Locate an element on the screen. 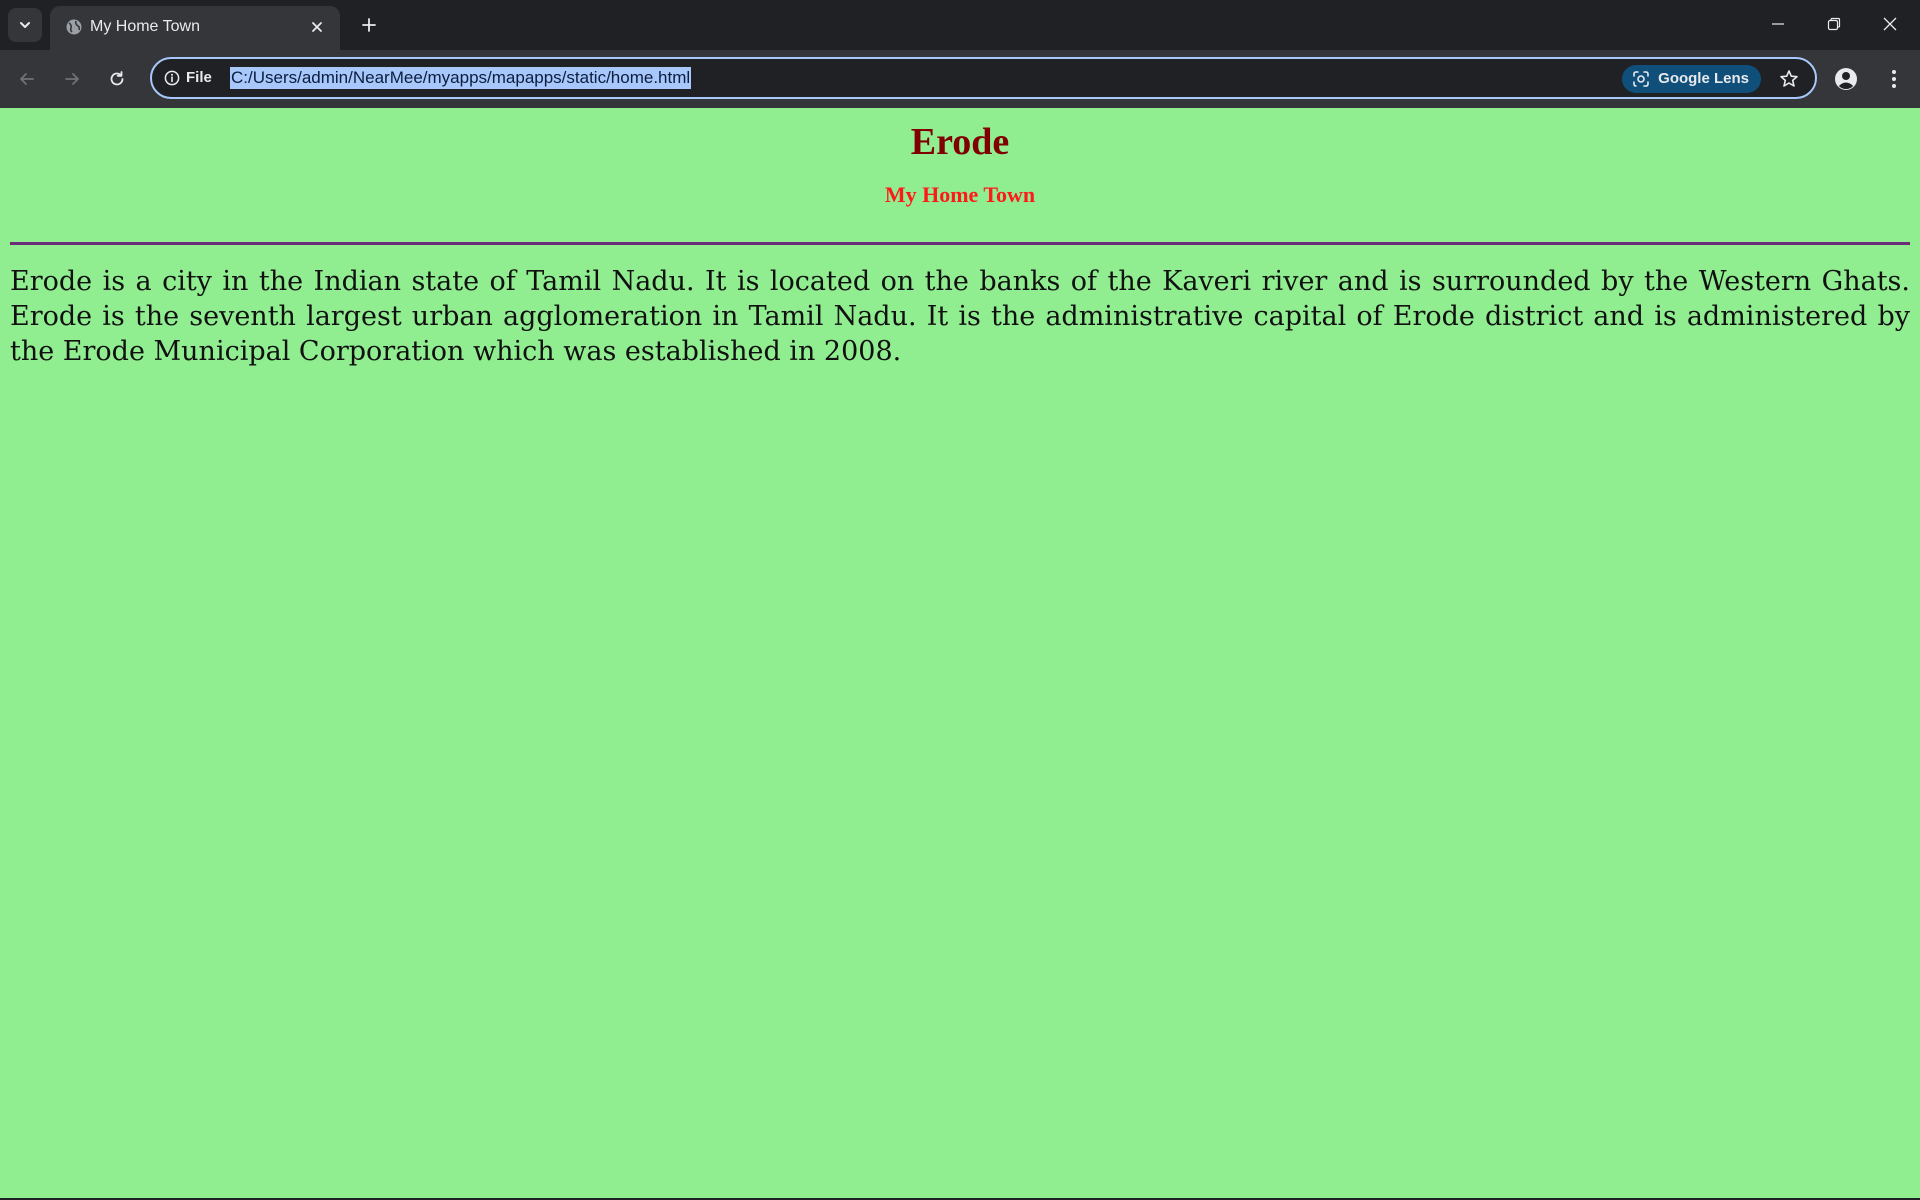 The width and height of the screenshot is (1920, 1200). page-subheading: My Home Town is located at coordinates (960, 194).